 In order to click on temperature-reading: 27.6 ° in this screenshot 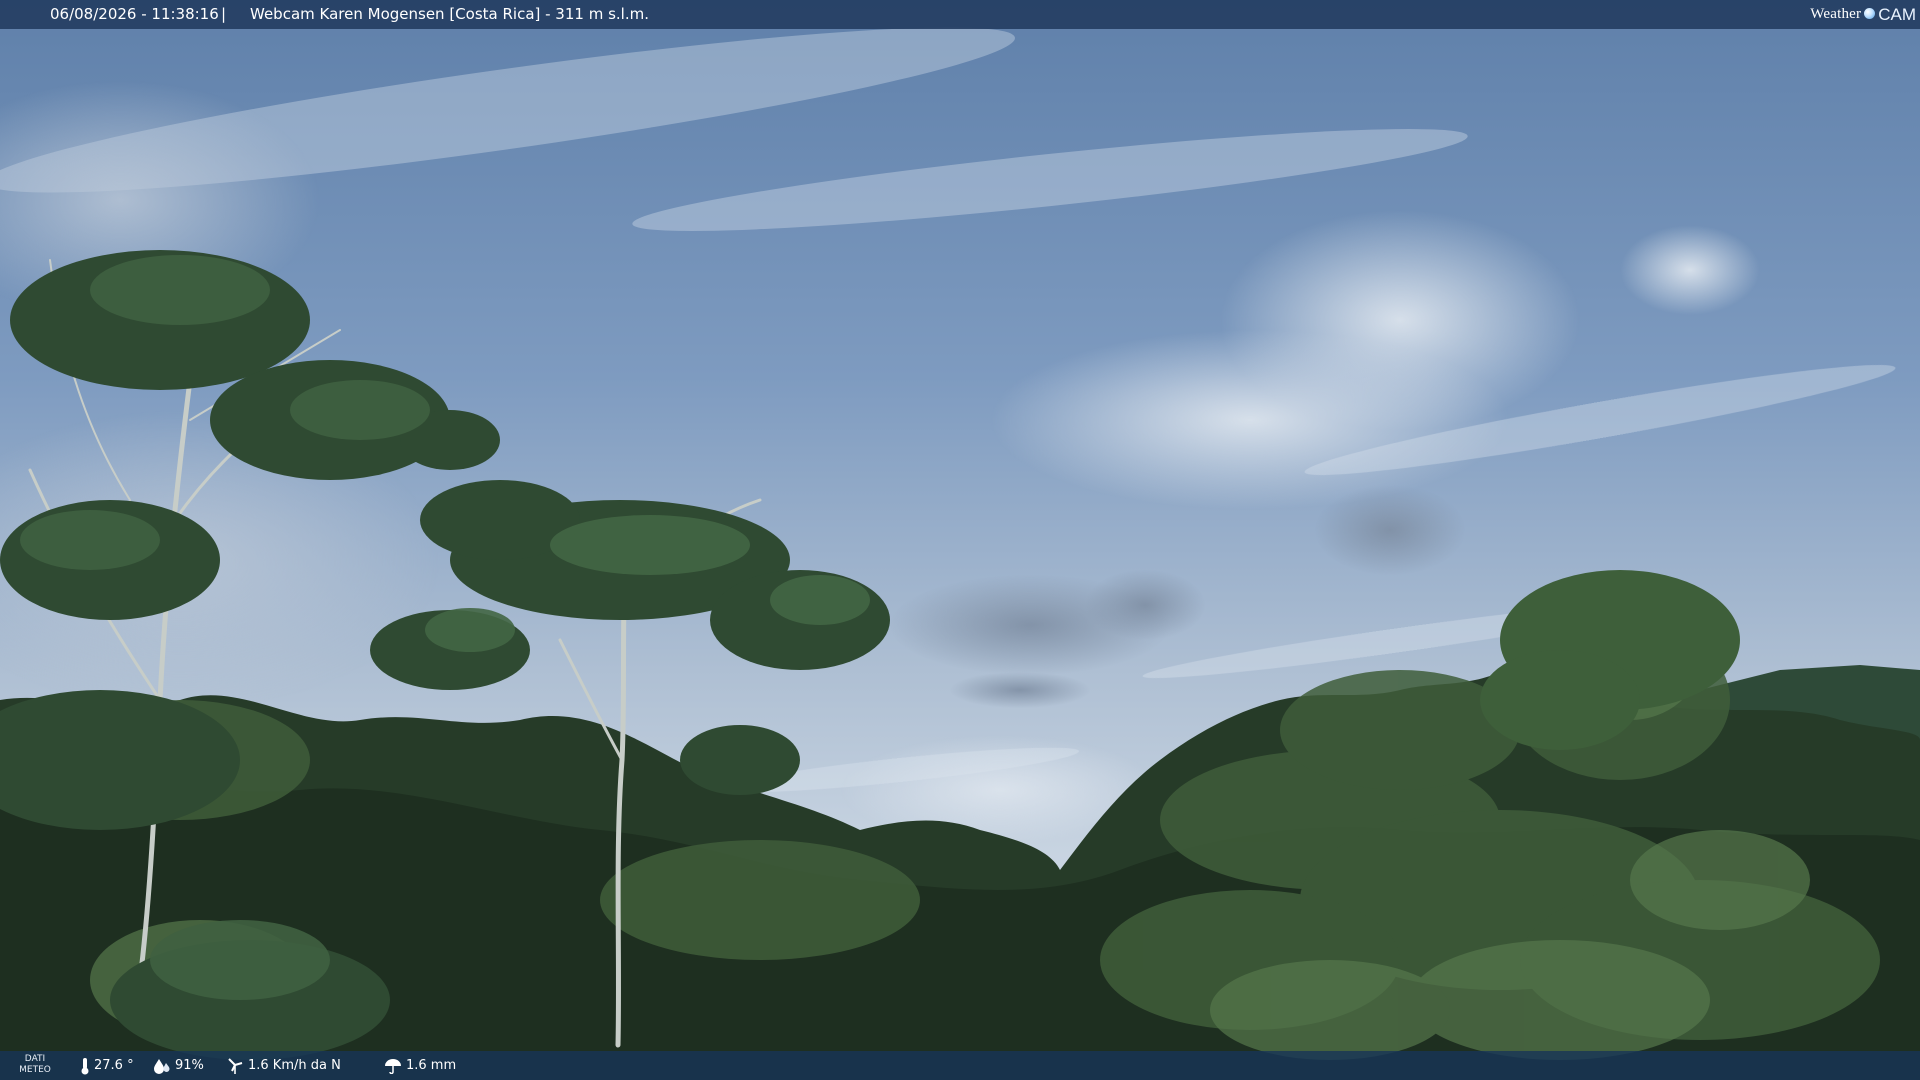, I will do `click(107, 1065)`.